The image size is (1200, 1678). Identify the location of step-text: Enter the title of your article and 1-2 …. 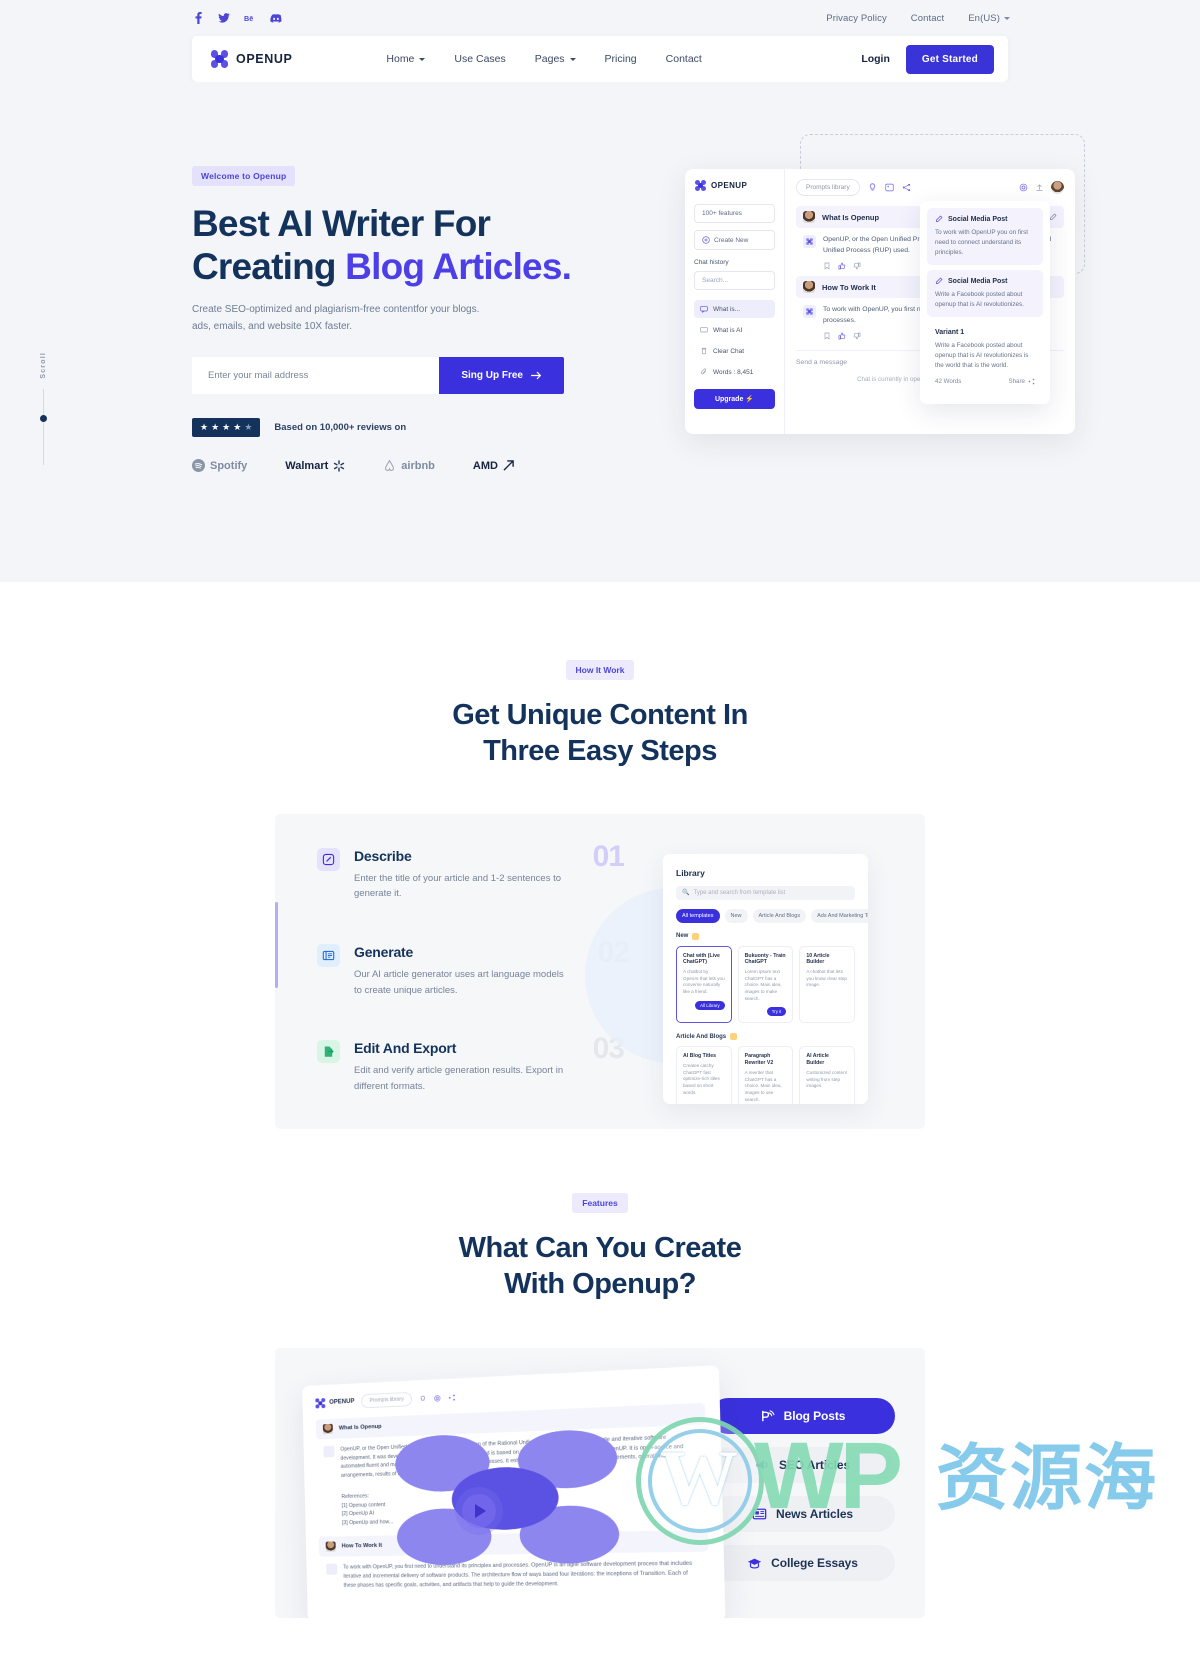
(458, 886).